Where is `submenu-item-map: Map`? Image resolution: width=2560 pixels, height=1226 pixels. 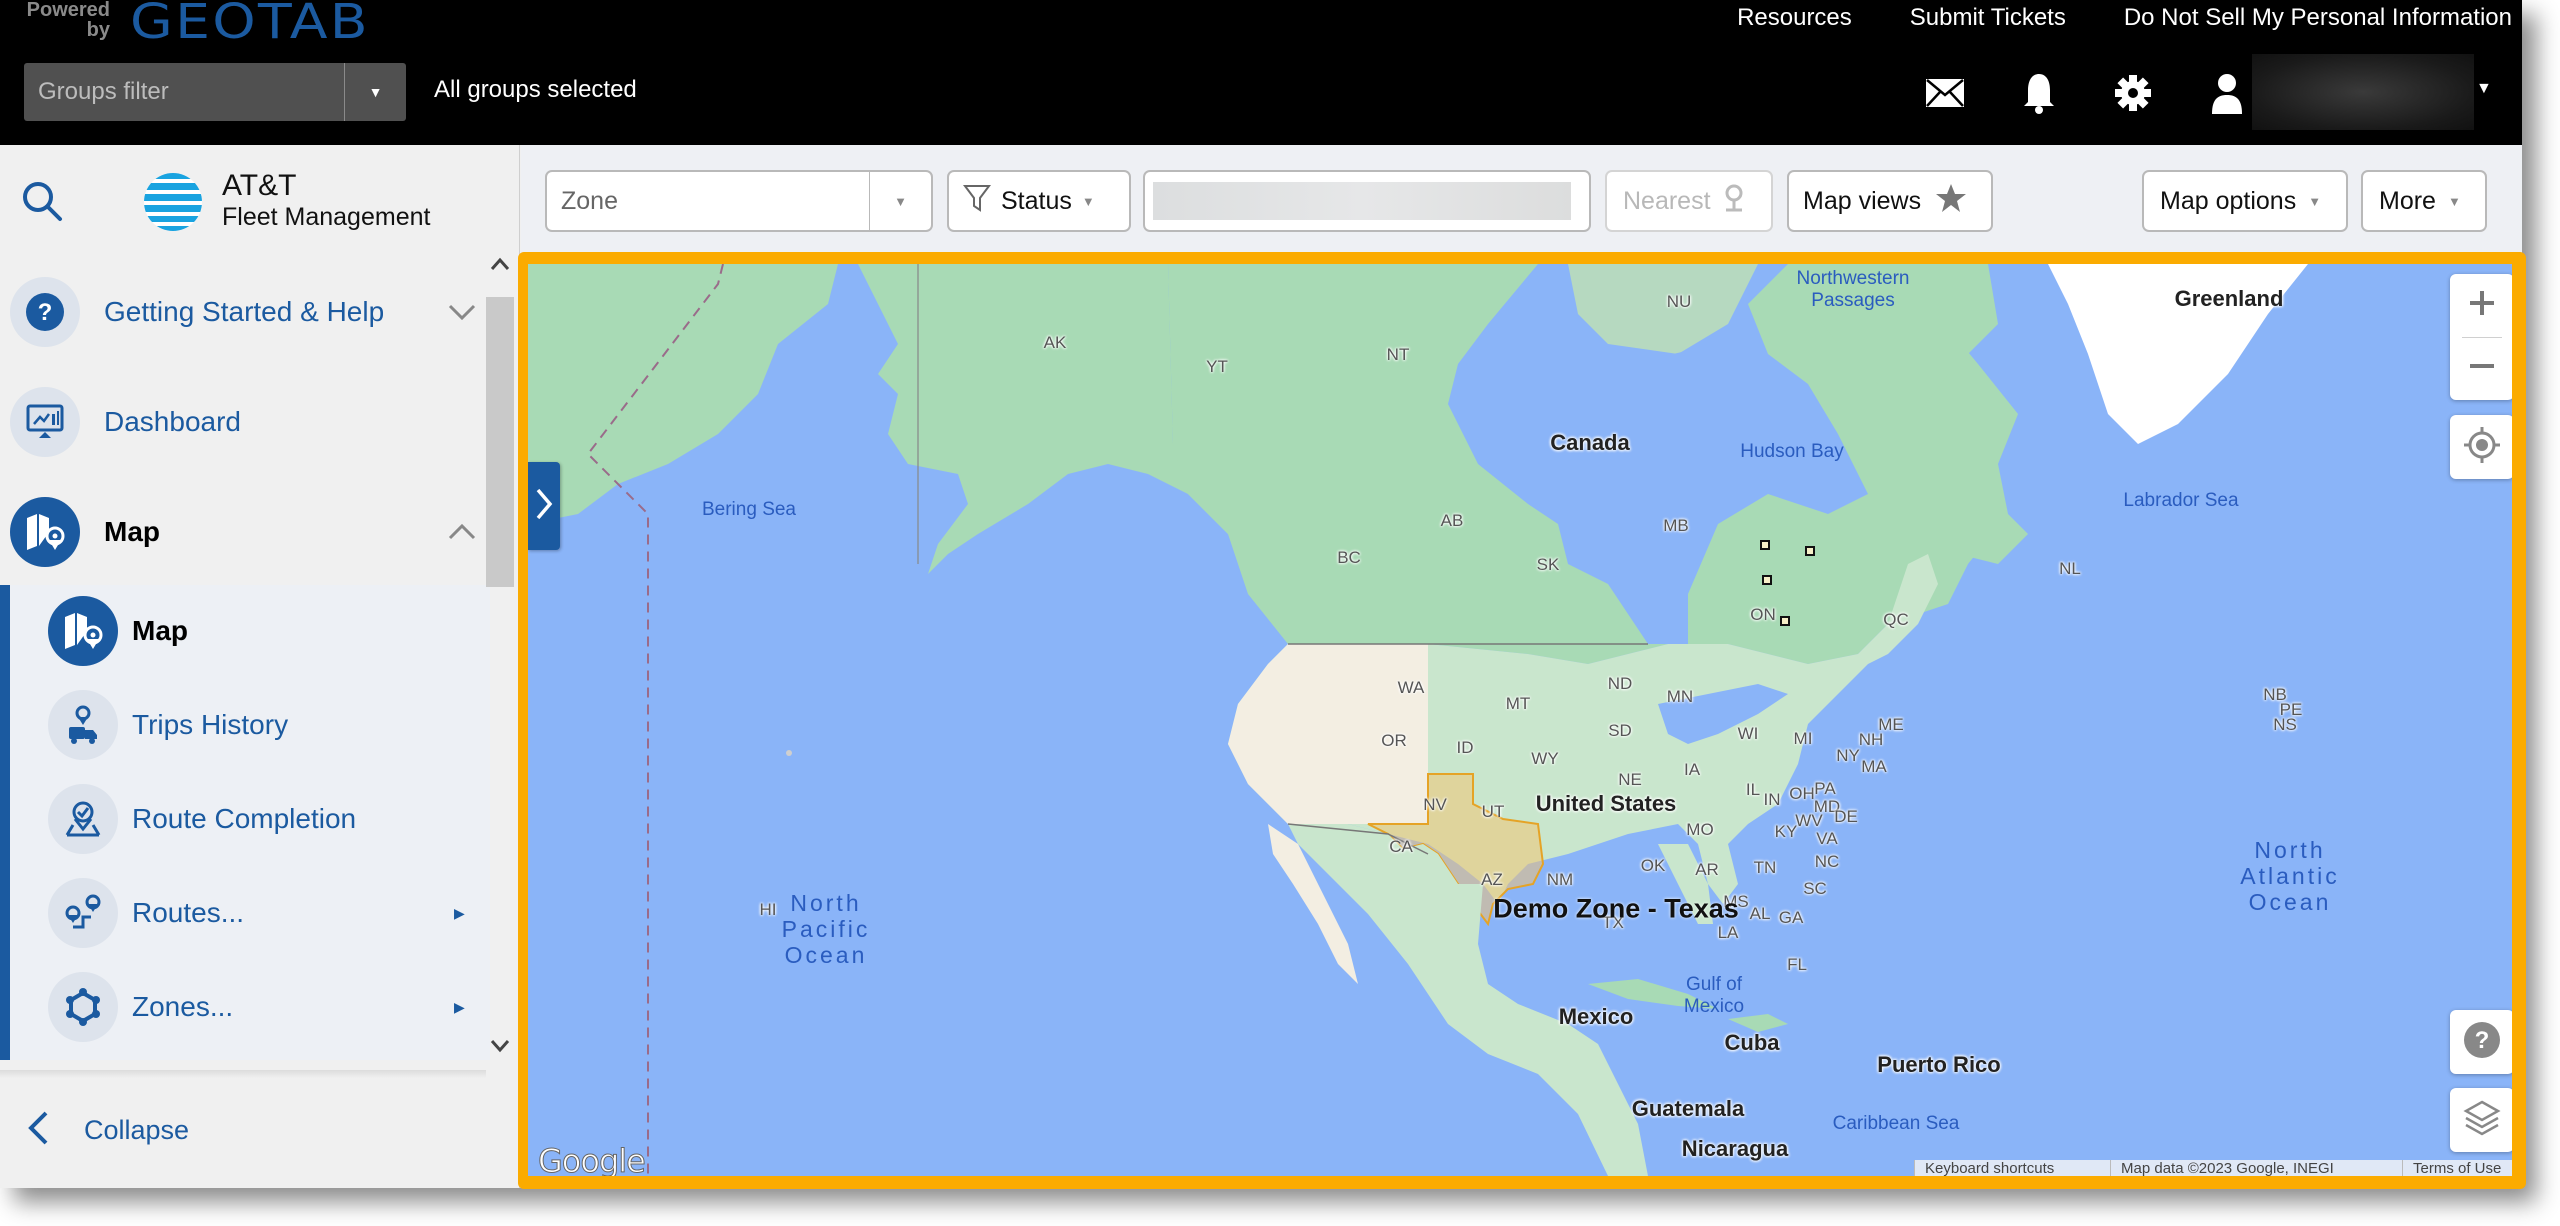
submenu-item-map: Map is located at coordinates (268, 631).